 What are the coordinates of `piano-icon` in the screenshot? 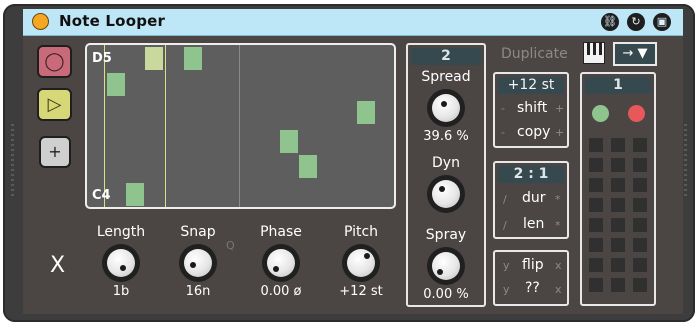 It's located at (594, 53).